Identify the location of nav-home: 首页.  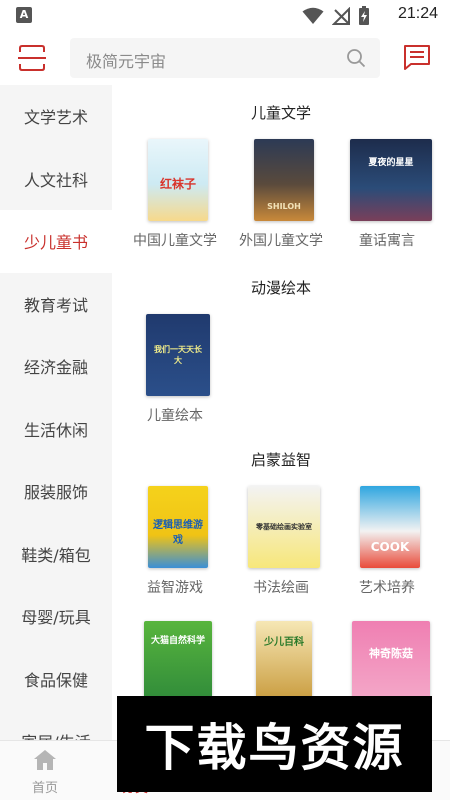
(45, 770).